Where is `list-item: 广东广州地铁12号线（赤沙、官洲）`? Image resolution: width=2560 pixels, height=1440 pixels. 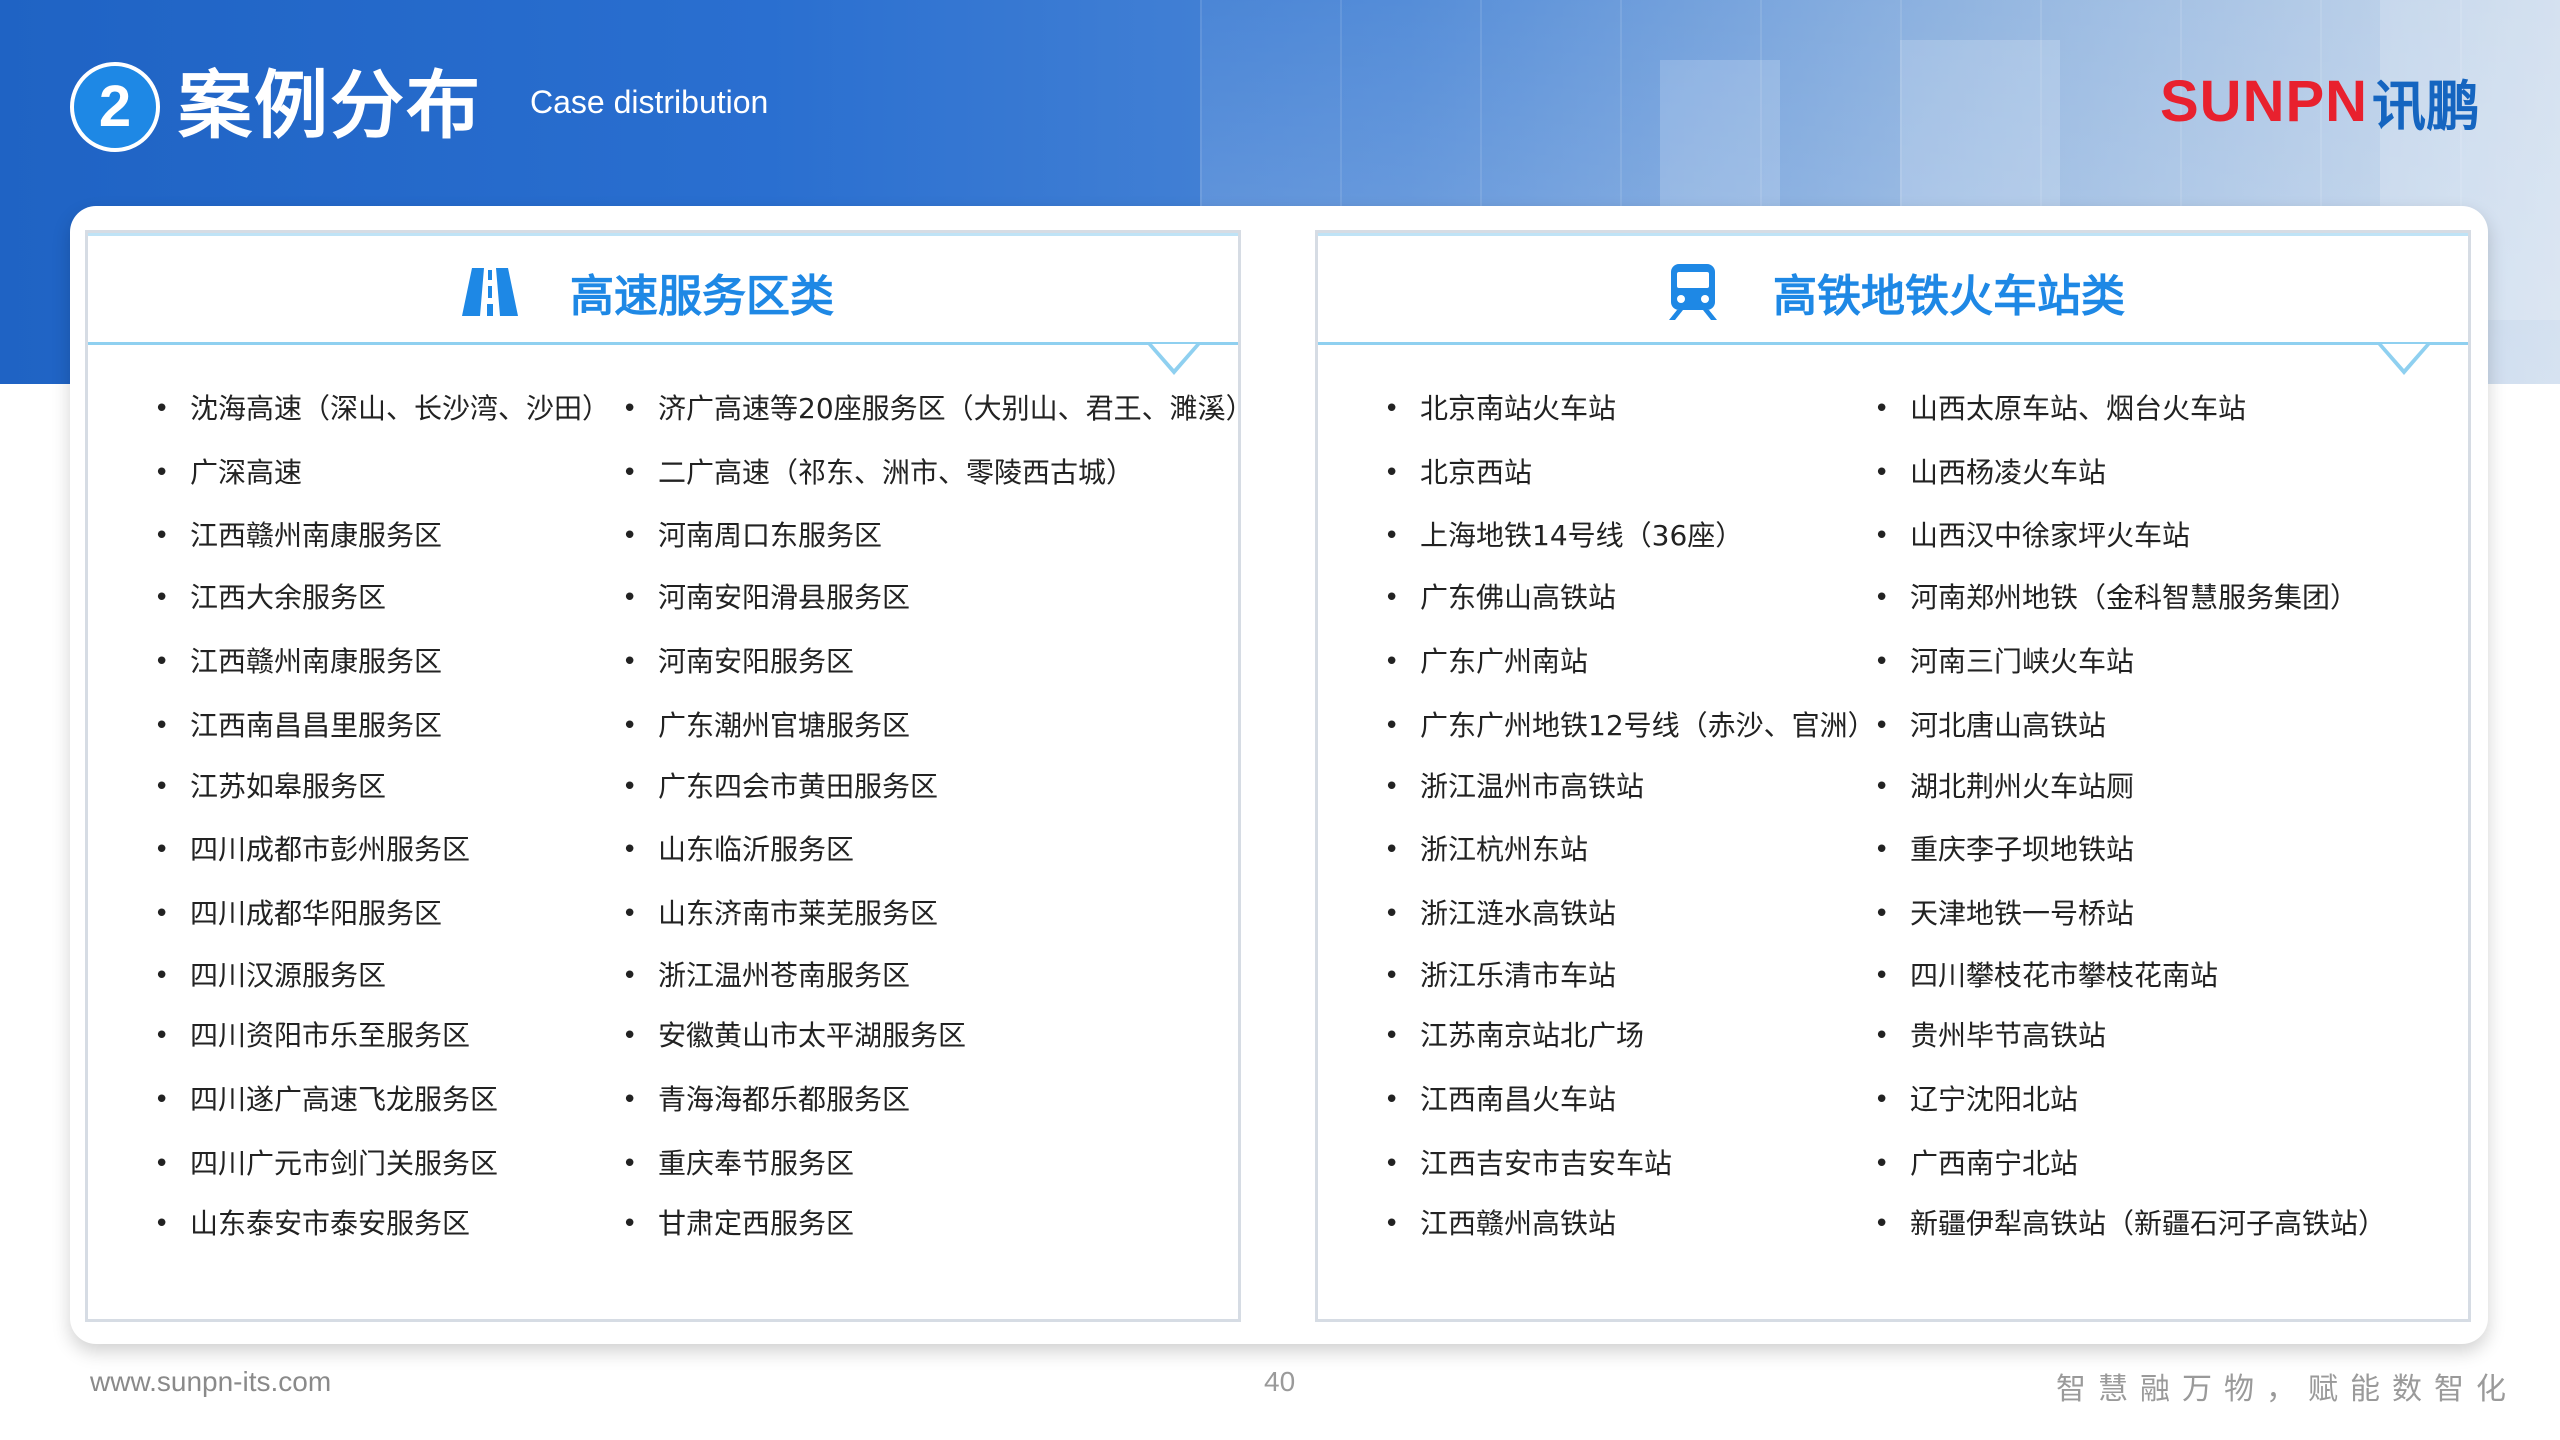 list-item: 广东广州地铁12号线（赤沙、官洲） is located at coordinates (1630, 726).